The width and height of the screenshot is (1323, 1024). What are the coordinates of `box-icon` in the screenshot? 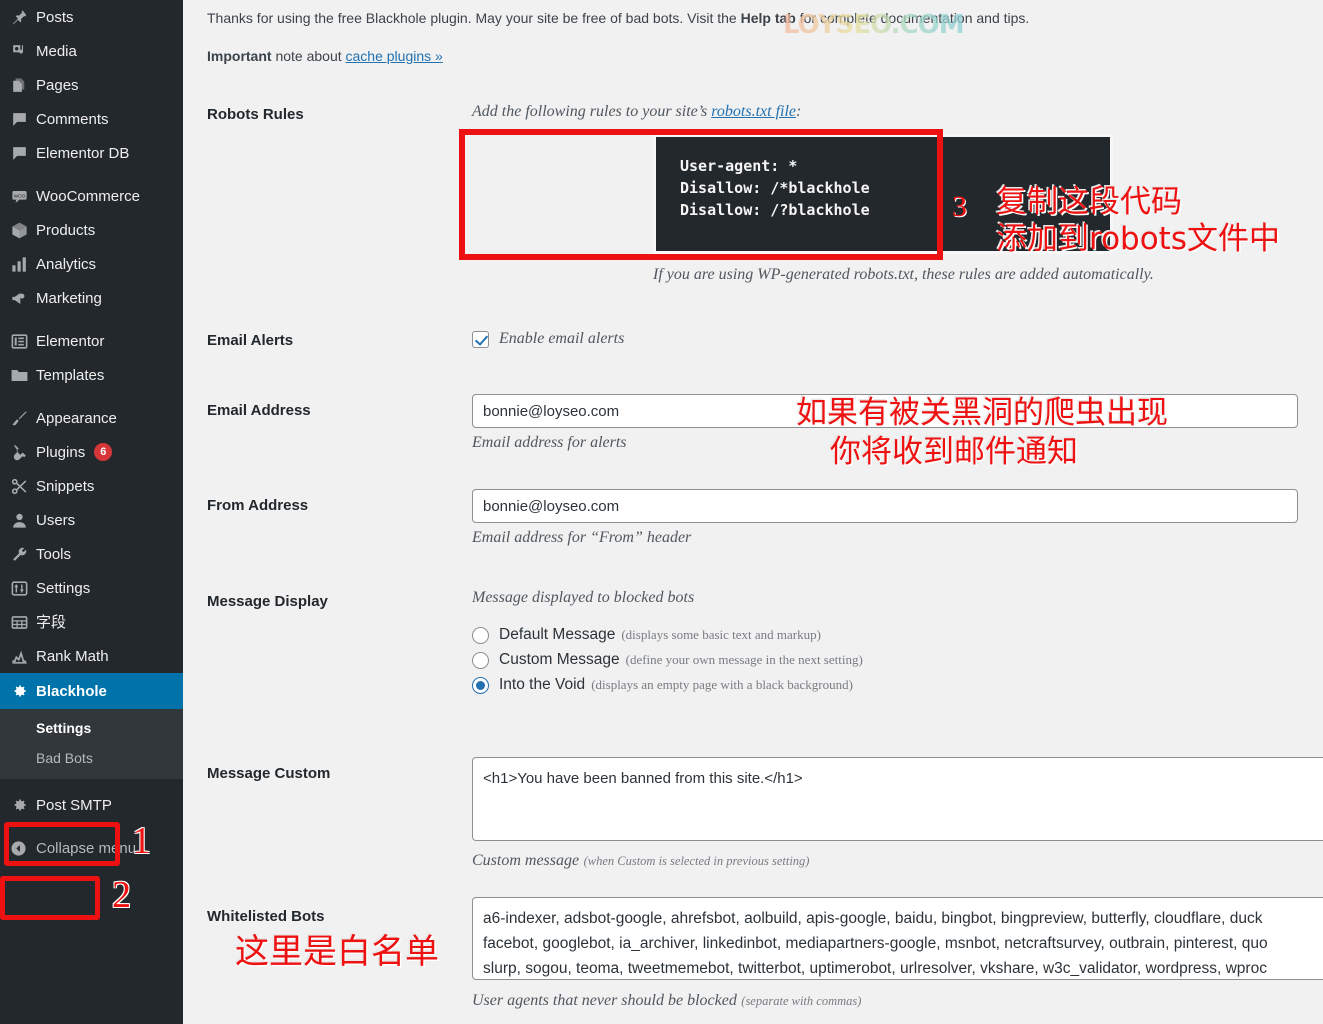 It's located at (23, 230).